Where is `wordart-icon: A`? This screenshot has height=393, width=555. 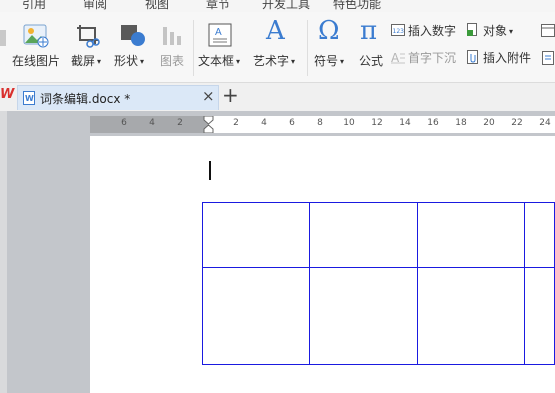
wordart-icon: A is located at coordinates (275, 31).